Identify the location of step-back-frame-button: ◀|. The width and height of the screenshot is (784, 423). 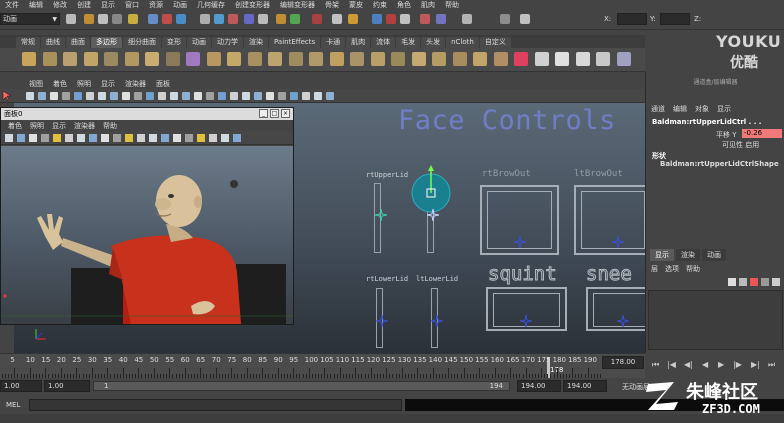
(688, 364).